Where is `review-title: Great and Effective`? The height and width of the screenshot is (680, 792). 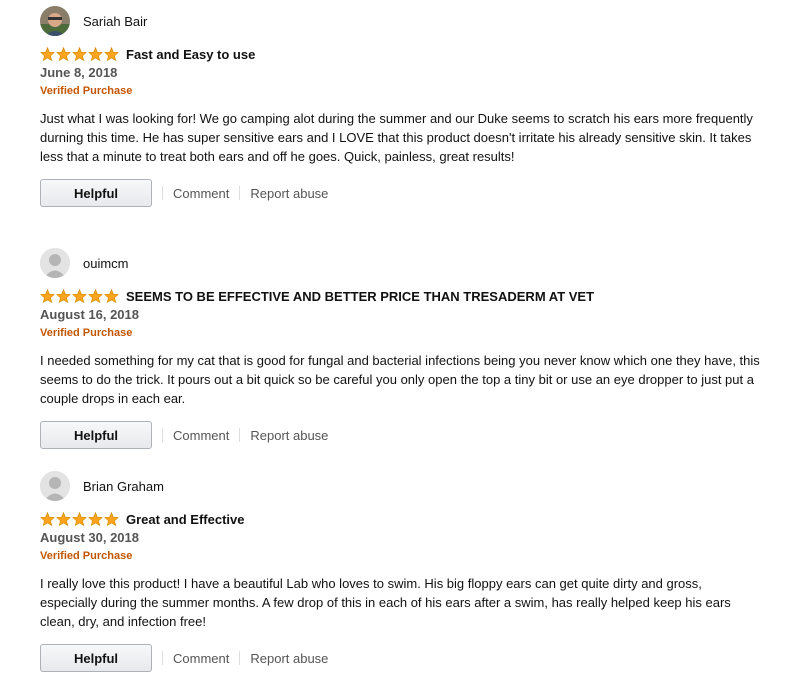
review-title: Great and Effective is located at coordinates (185, 519).